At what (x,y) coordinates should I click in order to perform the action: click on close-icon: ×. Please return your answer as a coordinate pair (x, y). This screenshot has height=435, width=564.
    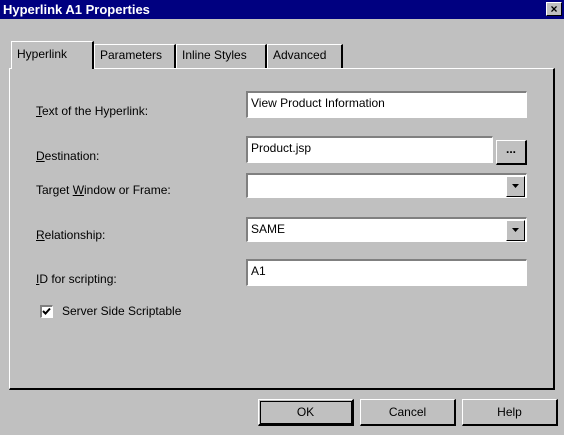
    Looking at the image, I should click on (554, 9).